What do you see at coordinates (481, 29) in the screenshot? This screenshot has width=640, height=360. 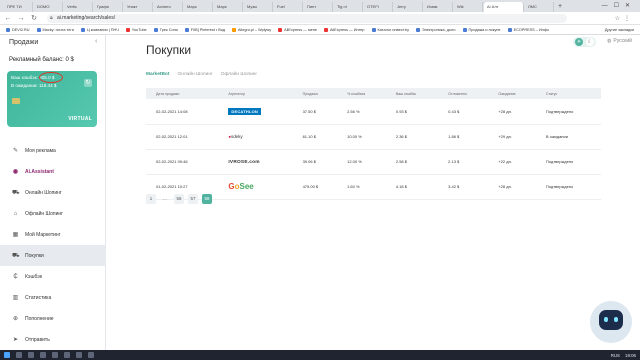 I see `bookmark-item: Продажа и покупе` at bounding box center [481, 29].